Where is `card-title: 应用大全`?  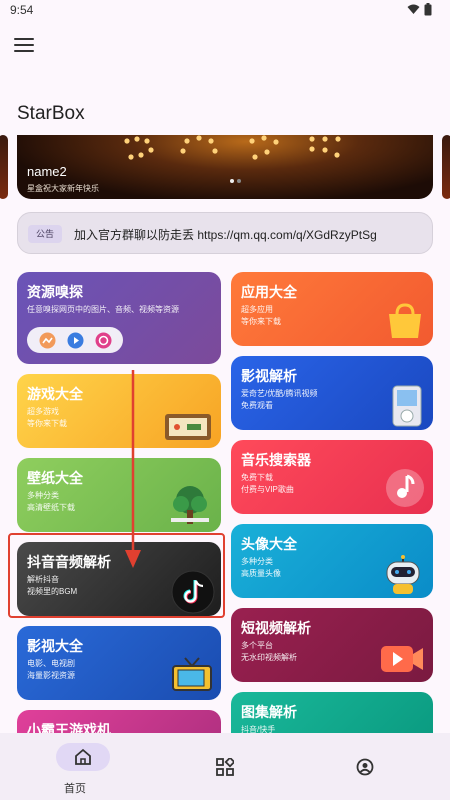 card-title: 应用大全 is located at coordinates (269, 292).